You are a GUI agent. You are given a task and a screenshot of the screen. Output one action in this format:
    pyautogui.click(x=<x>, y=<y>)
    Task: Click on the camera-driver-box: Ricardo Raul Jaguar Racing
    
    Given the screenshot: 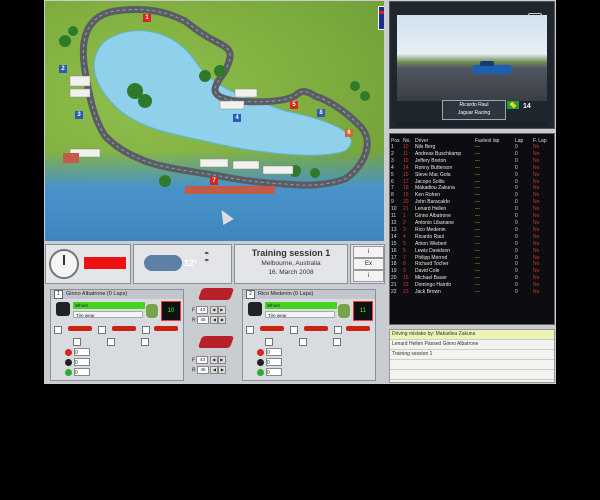 What is the action you would take?
    pyautogui.click(x=474, y=110)
    